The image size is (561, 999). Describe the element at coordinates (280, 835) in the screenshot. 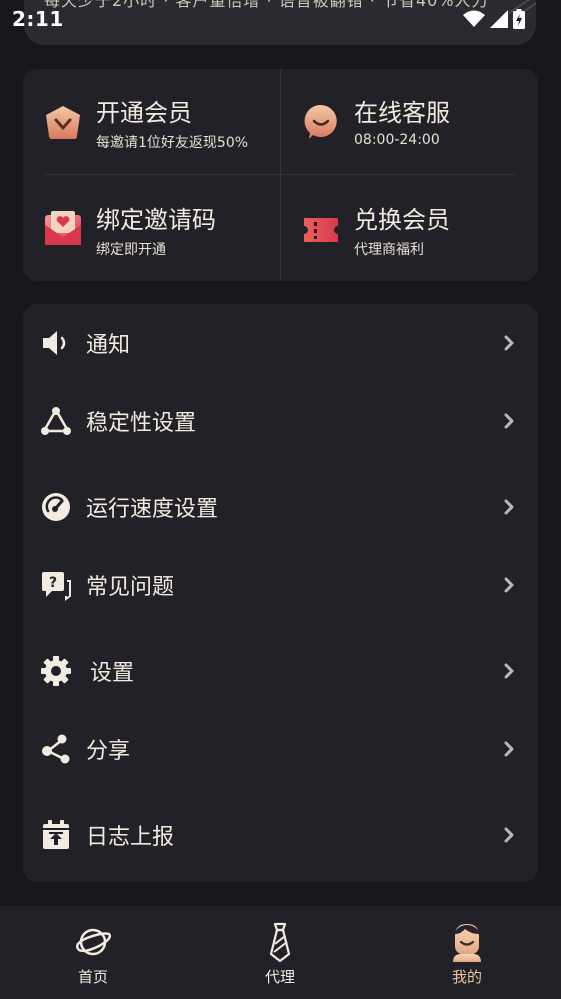

I see `menu-item-log-report: 日志上报` at that location.